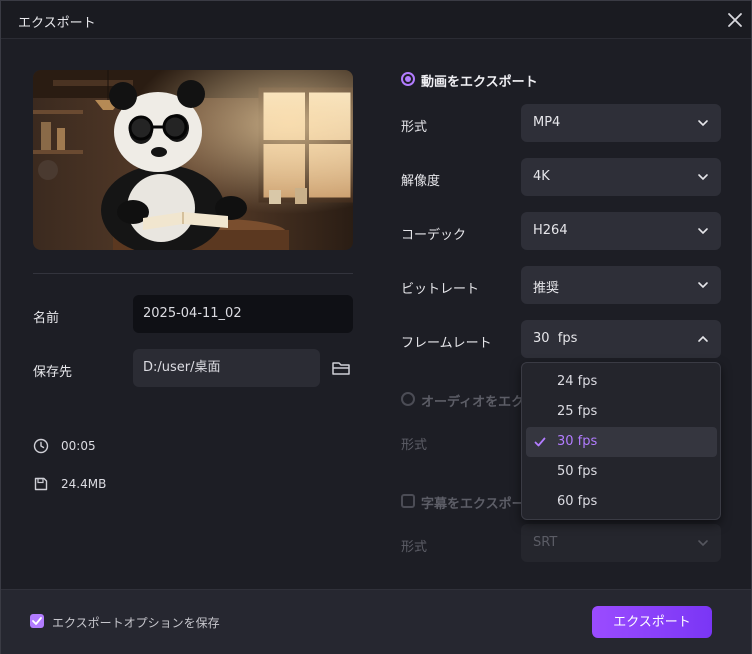 Image resolution: width=752 pixels, height=654 pixels. What do you see at coordinates (621, 339) in the screenshot?
I see `framerate-select: 30 fps` at bounding box center [621, 339].